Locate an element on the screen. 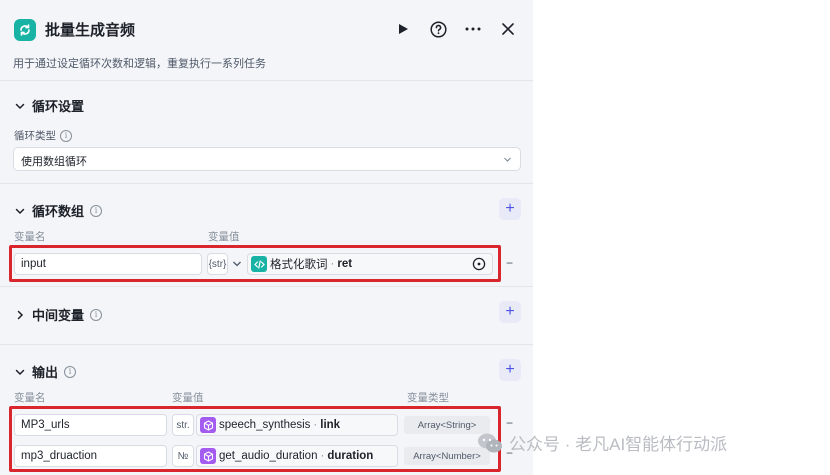  panel-title: 批量生成音频 is located at coordinates (90, 30).